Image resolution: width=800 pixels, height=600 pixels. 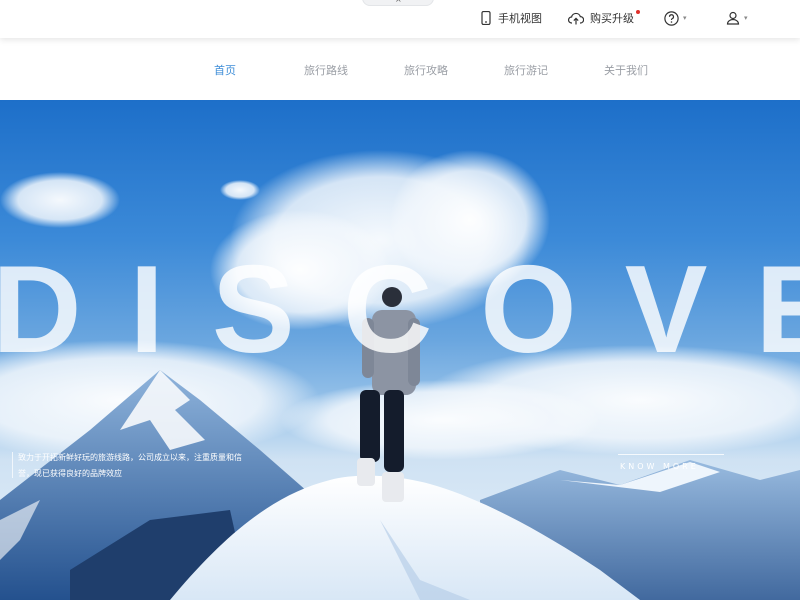 What do you see at coordinates (400, 19) in the screenshot?
I see `editor-toolbar: × 手机视图 购买升级 ▾ ▾` at bounding box center [400, 19].